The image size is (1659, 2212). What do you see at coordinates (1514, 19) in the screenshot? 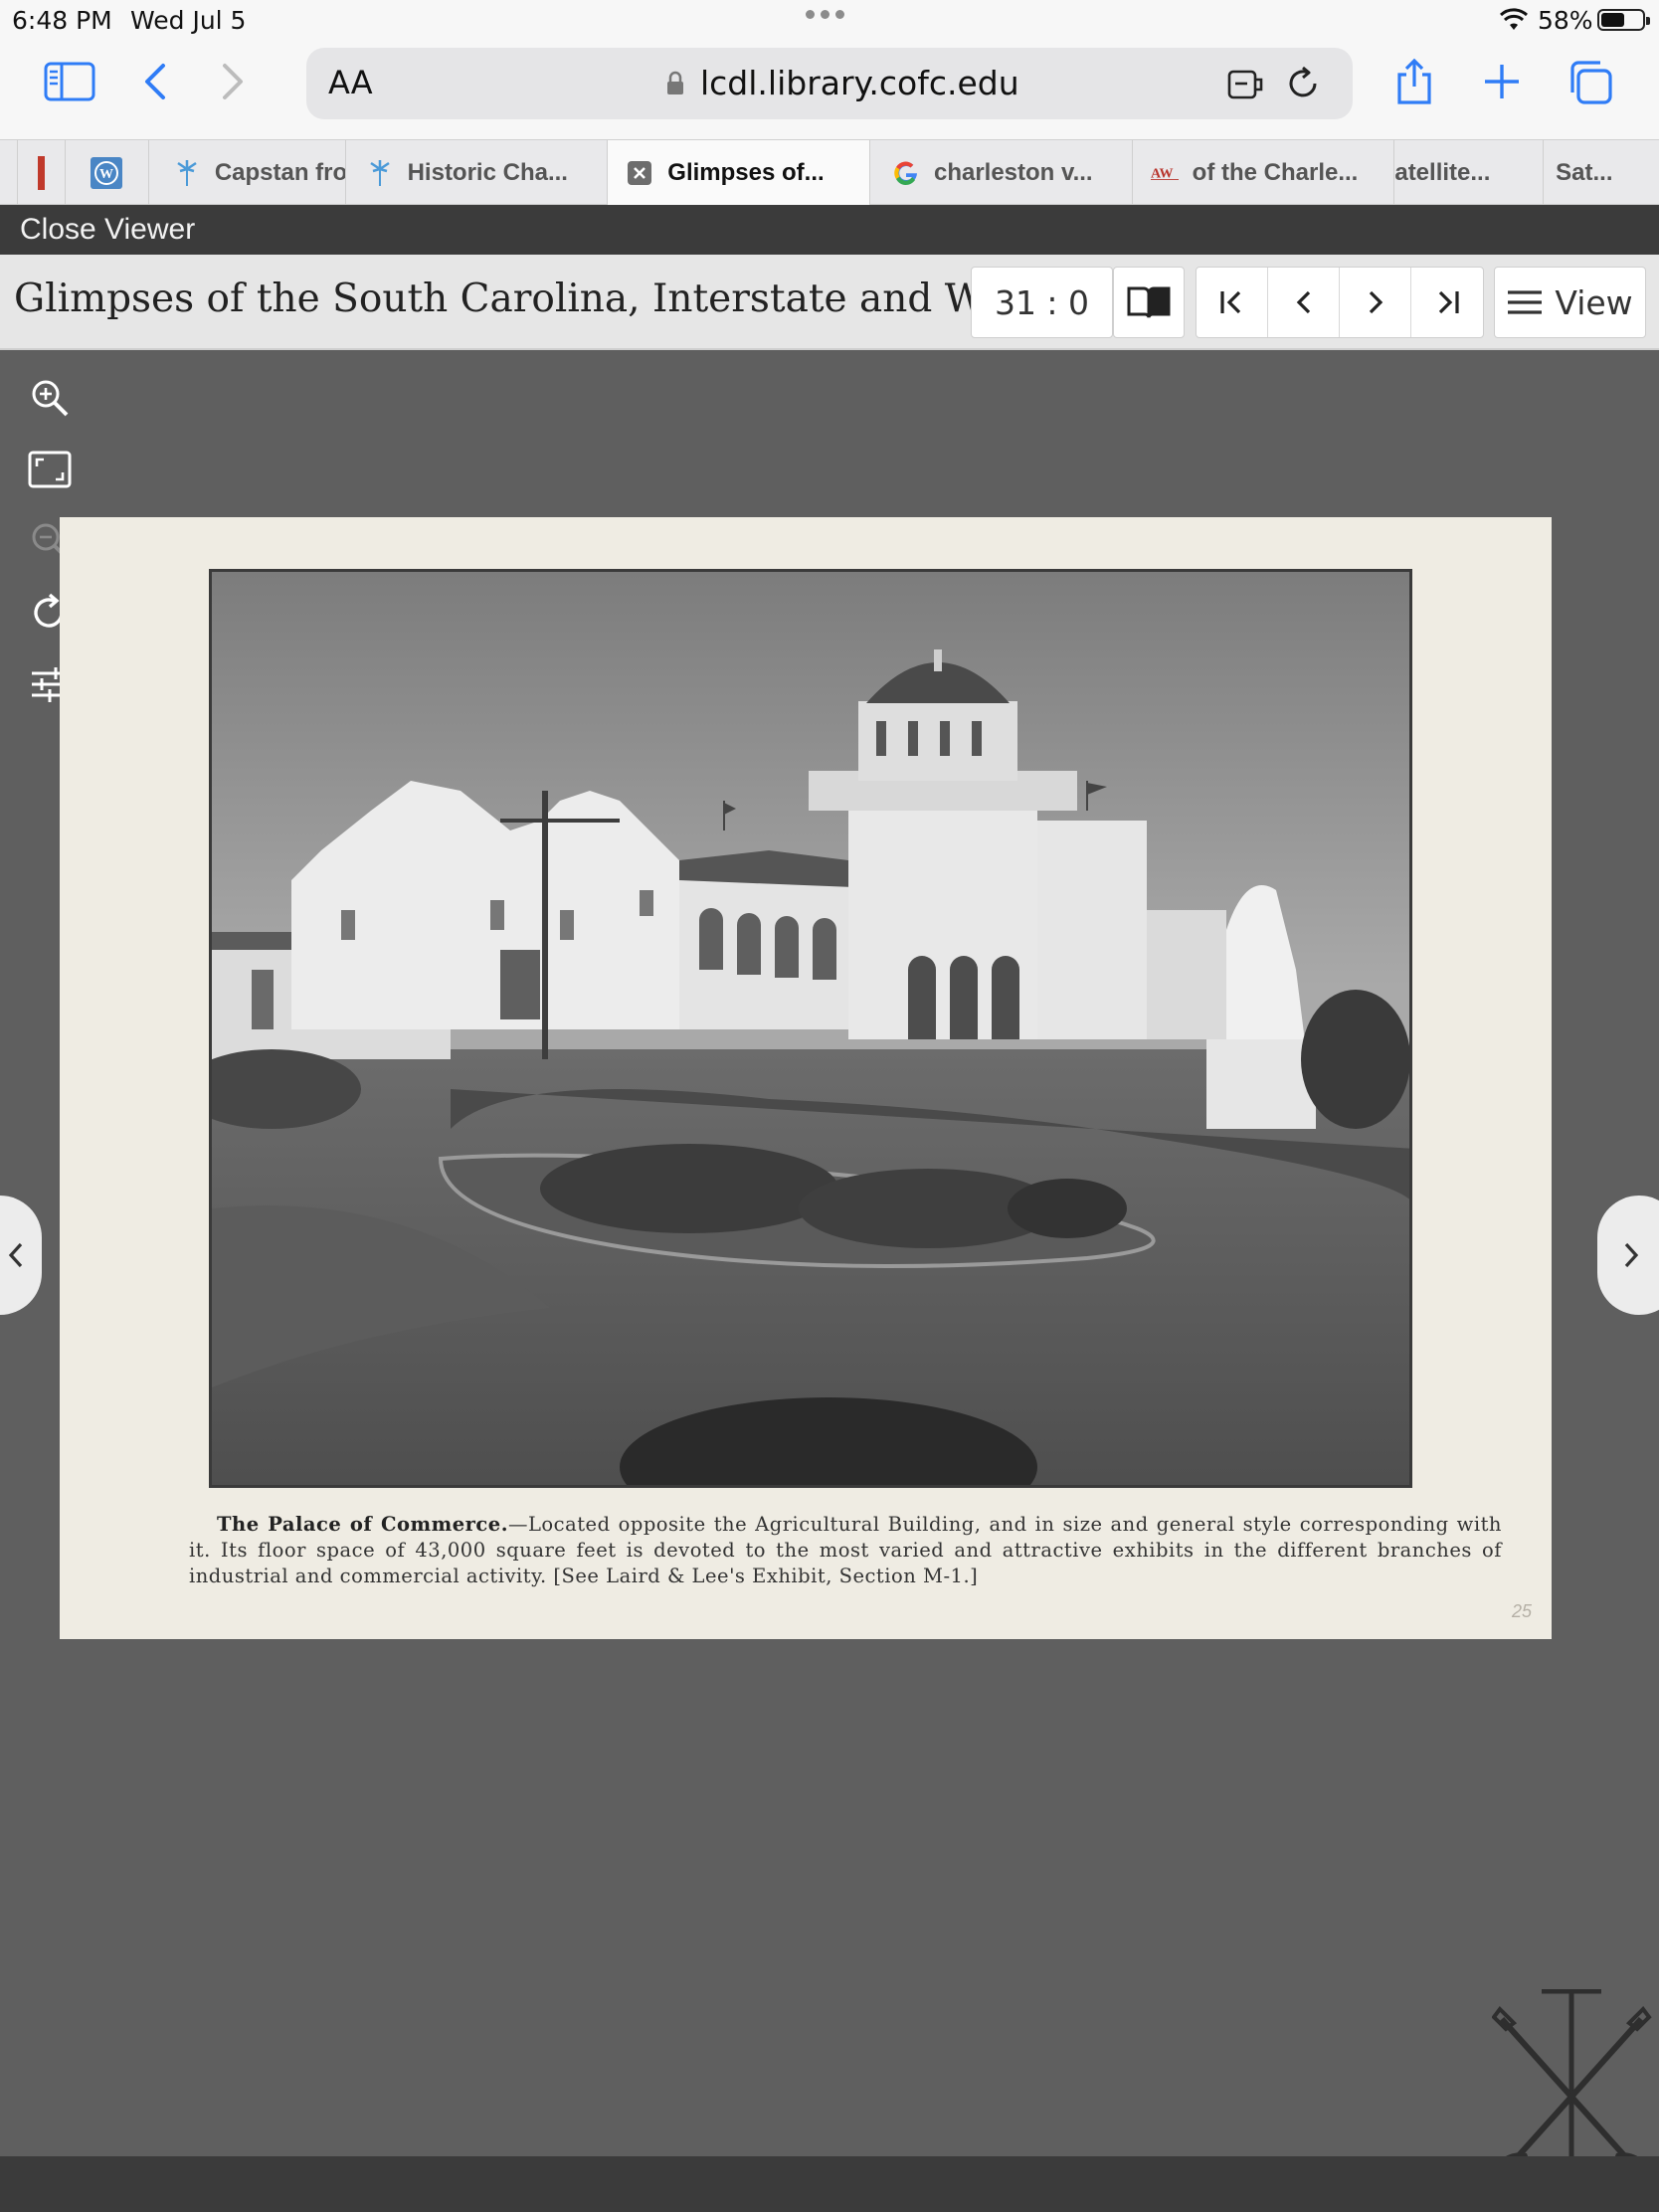
I see `wifi-icon` at bounding box center [1514, 19].